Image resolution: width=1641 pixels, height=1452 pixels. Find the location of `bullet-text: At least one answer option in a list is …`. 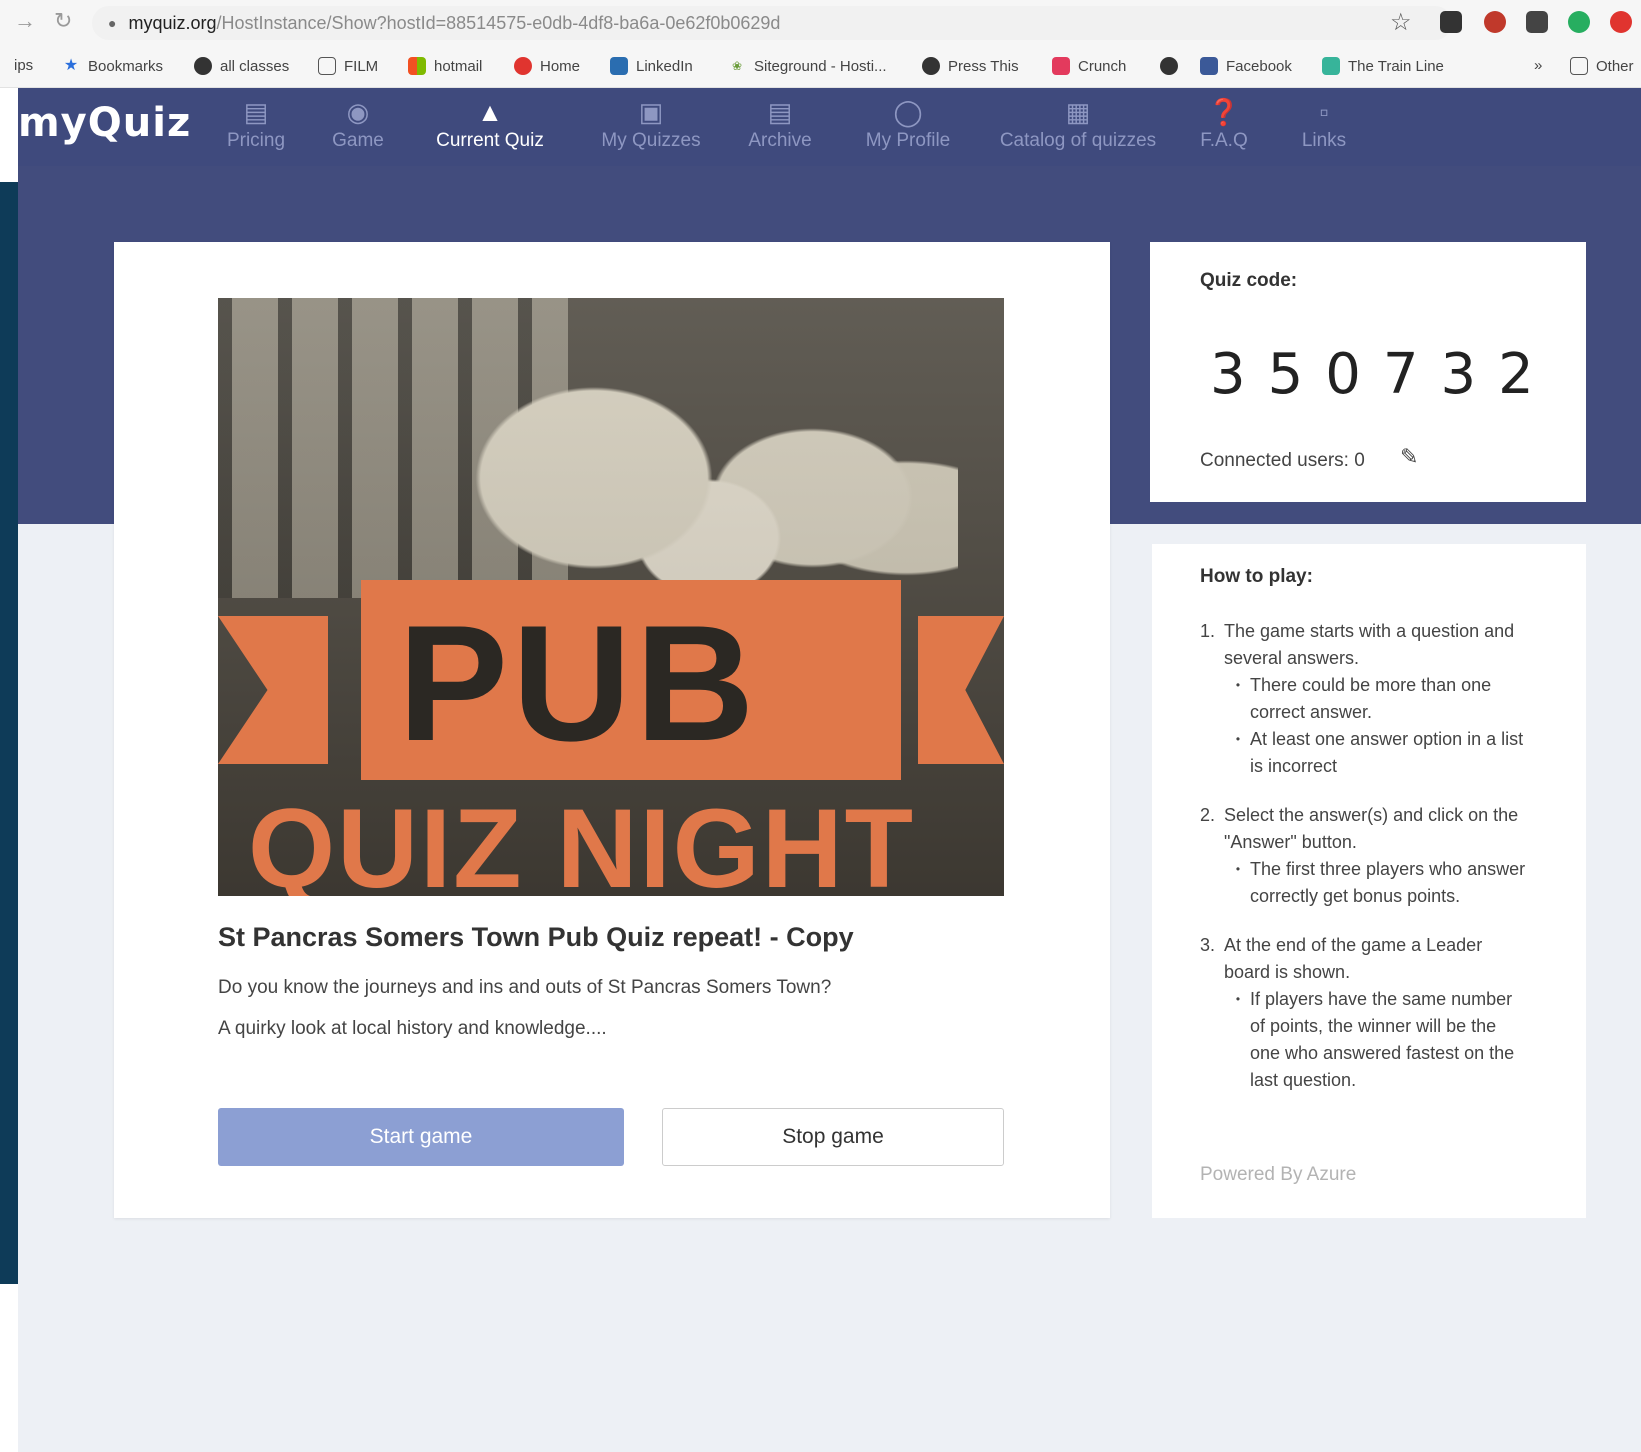

bullet-text: At least one answer option in a list is … is located at coordinates (1387, 752).